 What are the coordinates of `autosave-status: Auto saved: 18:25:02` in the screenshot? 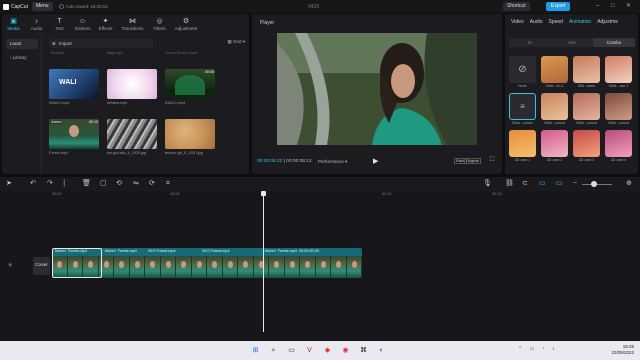 It's located at (83, 6).